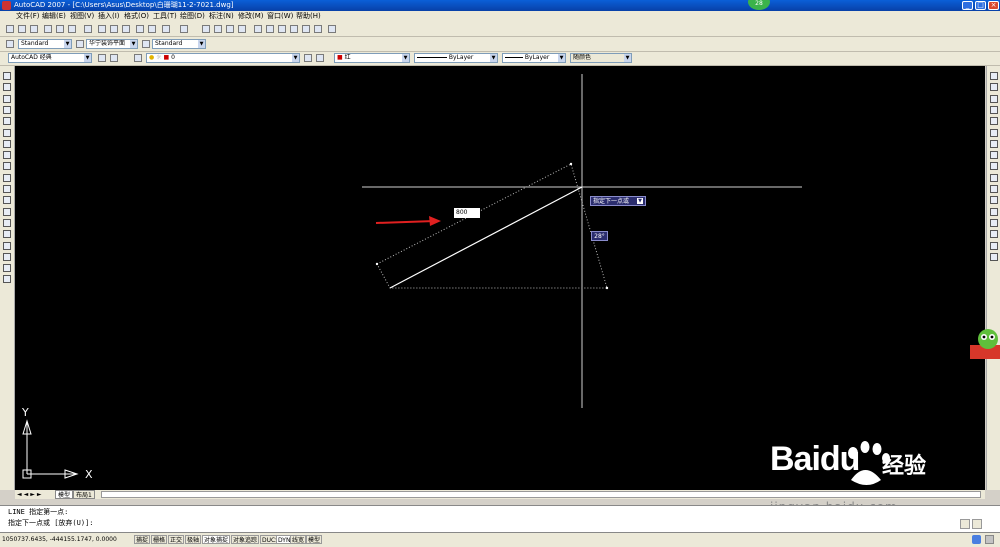  Describe the element at coordinates (136, 16) in the screenshot. I see `menu-format: 格式(O)` at that location.